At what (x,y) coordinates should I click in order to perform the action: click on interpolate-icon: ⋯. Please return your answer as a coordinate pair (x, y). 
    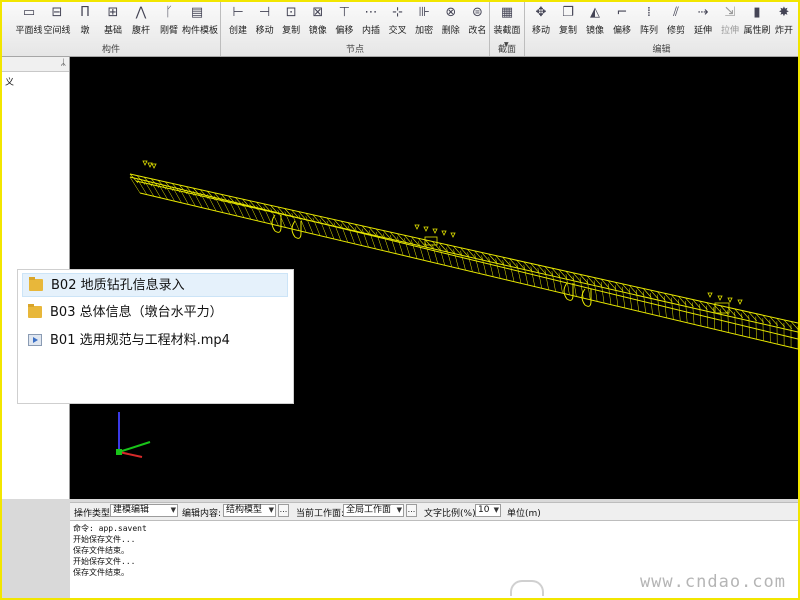
    Looking at the image, I should click on (371, 12).